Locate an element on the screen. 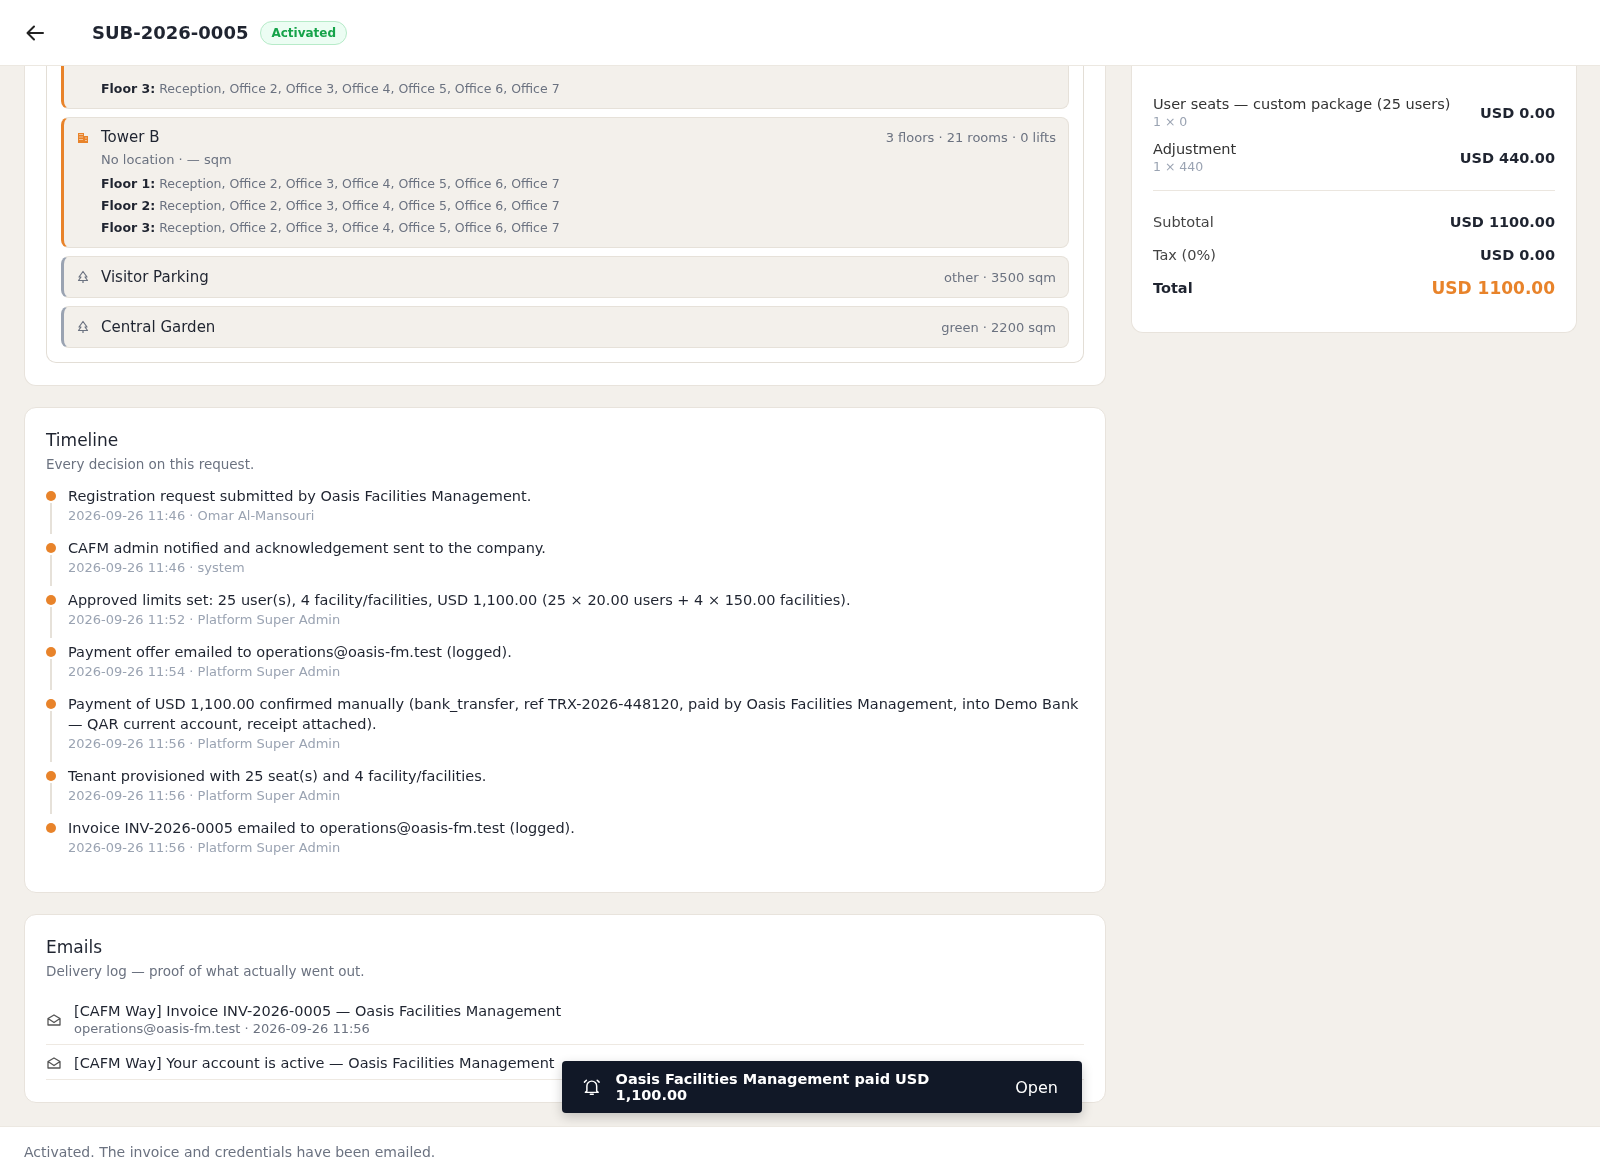 Image resolution: width=1600 pixels, height=1176 pixels. facility-summary: green · 2200 sqm is located at coordinates (998, 327).